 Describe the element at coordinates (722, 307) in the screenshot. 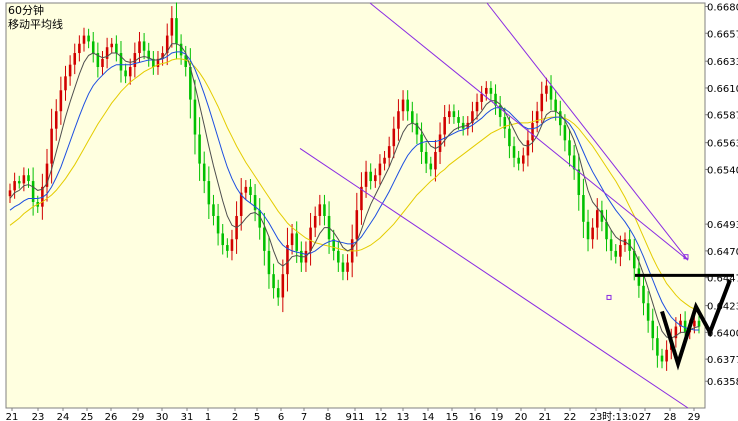

I see `y-tick-label: 0.6423` at that location.